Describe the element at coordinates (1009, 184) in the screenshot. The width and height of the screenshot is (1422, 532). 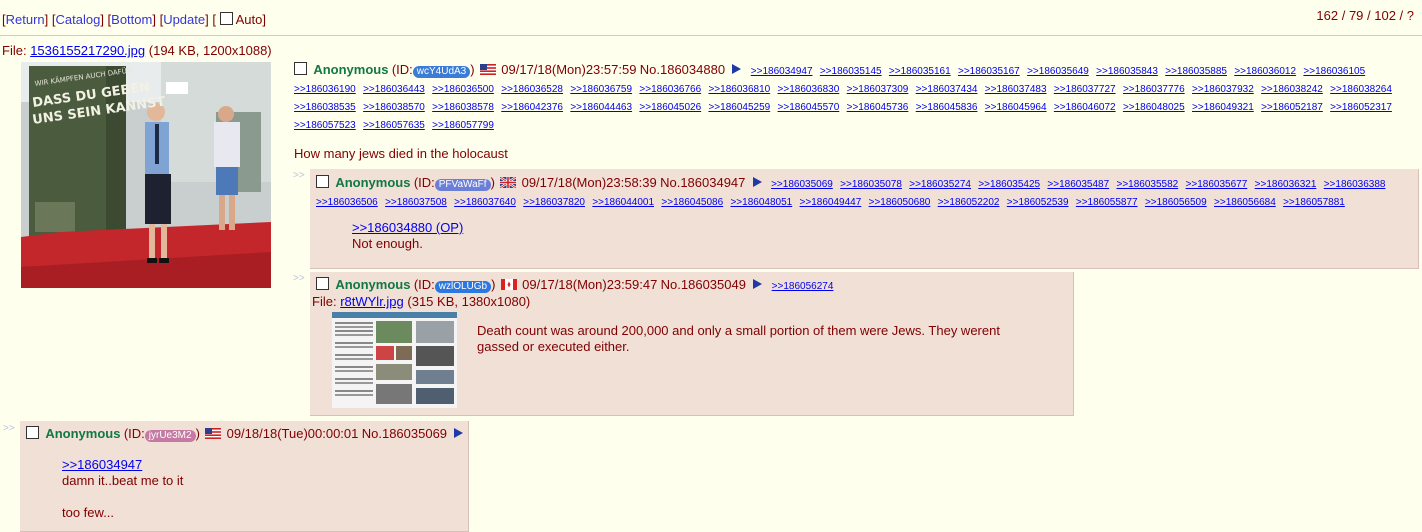
I see `backlink: >>186035425` at that location.